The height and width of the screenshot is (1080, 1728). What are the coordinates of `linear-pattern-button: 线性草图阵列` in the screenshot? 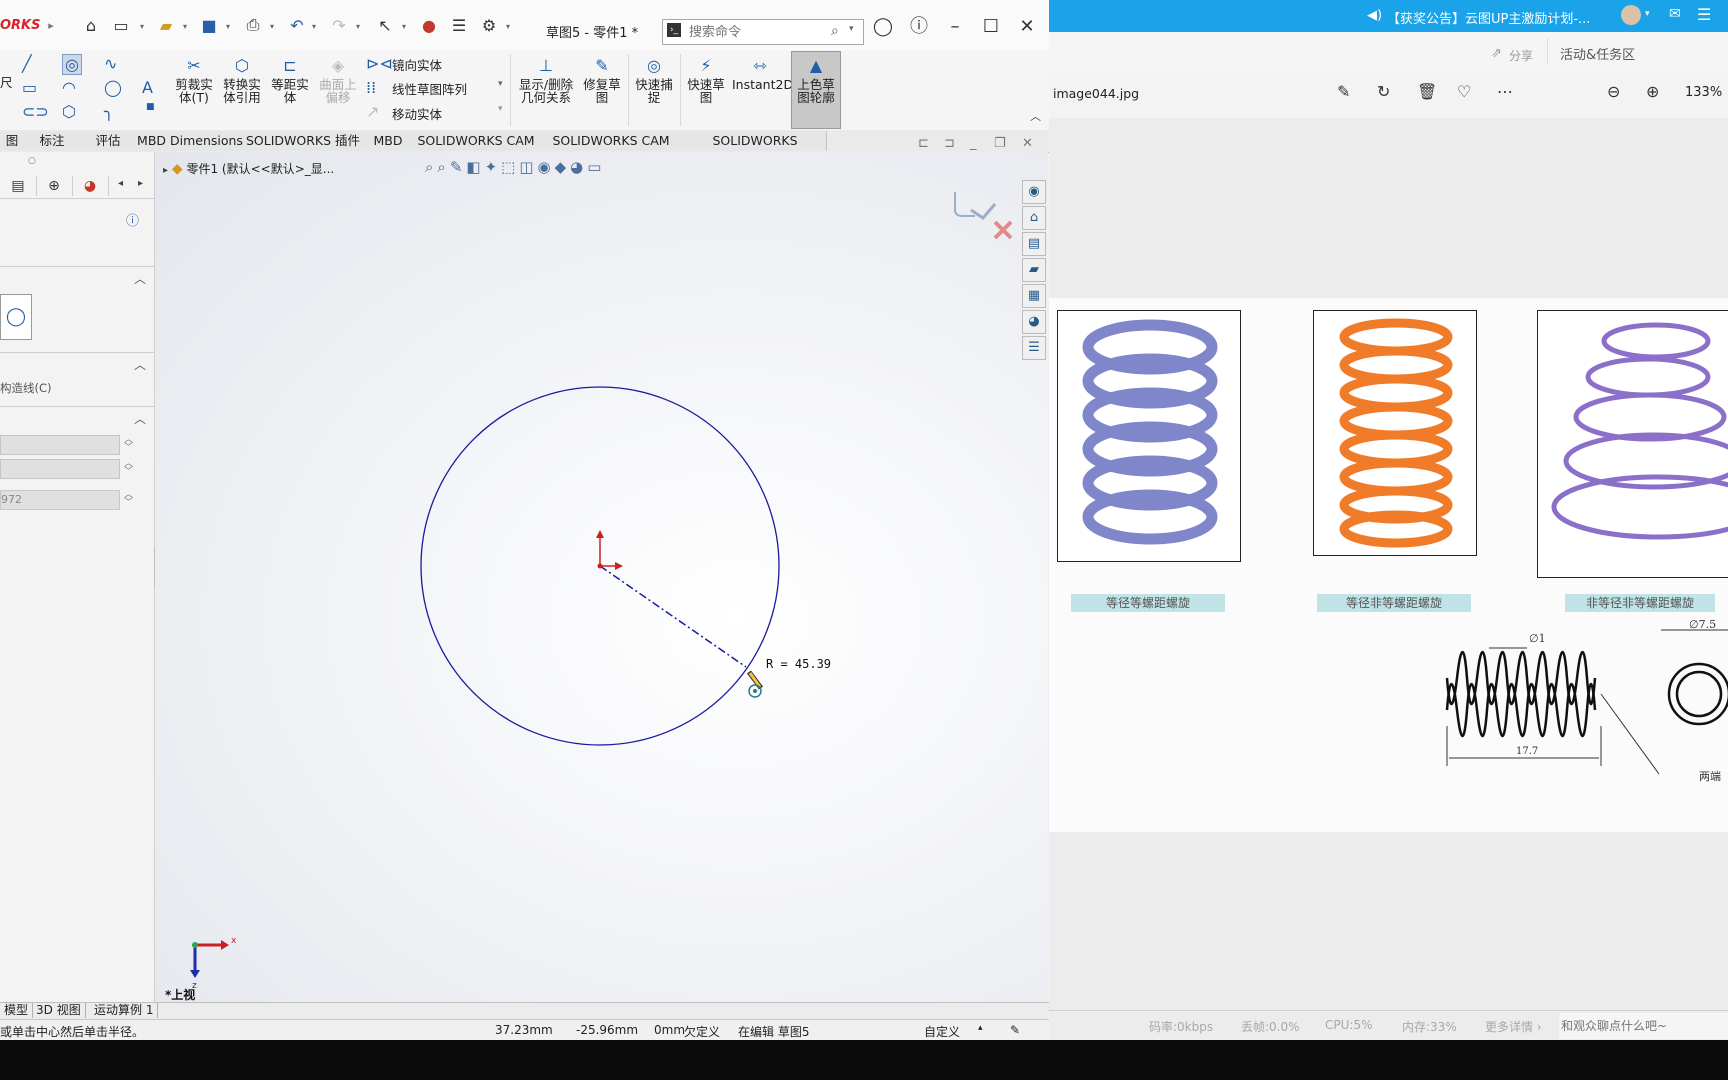 It's located at (429, 88).